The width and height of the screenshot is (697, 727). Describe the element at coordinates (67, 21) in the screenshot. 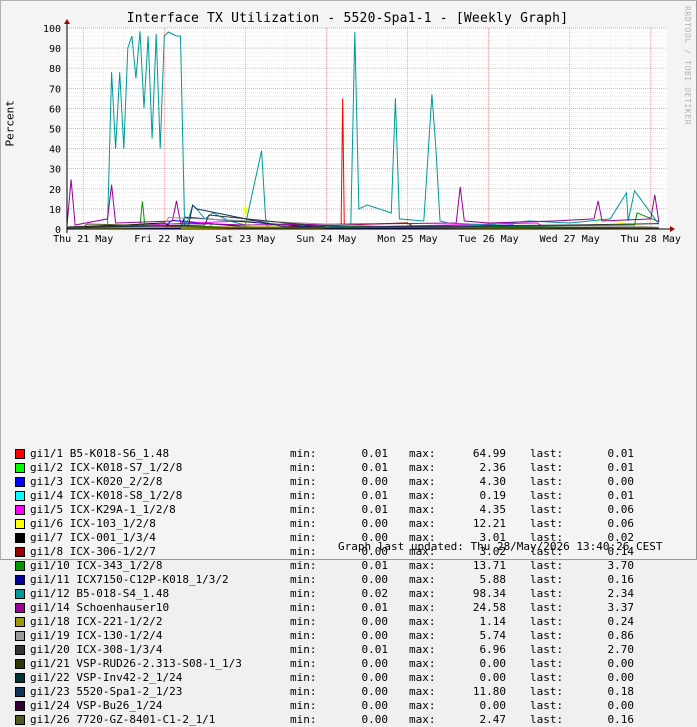

I see `y-axis-arrow` at that location.